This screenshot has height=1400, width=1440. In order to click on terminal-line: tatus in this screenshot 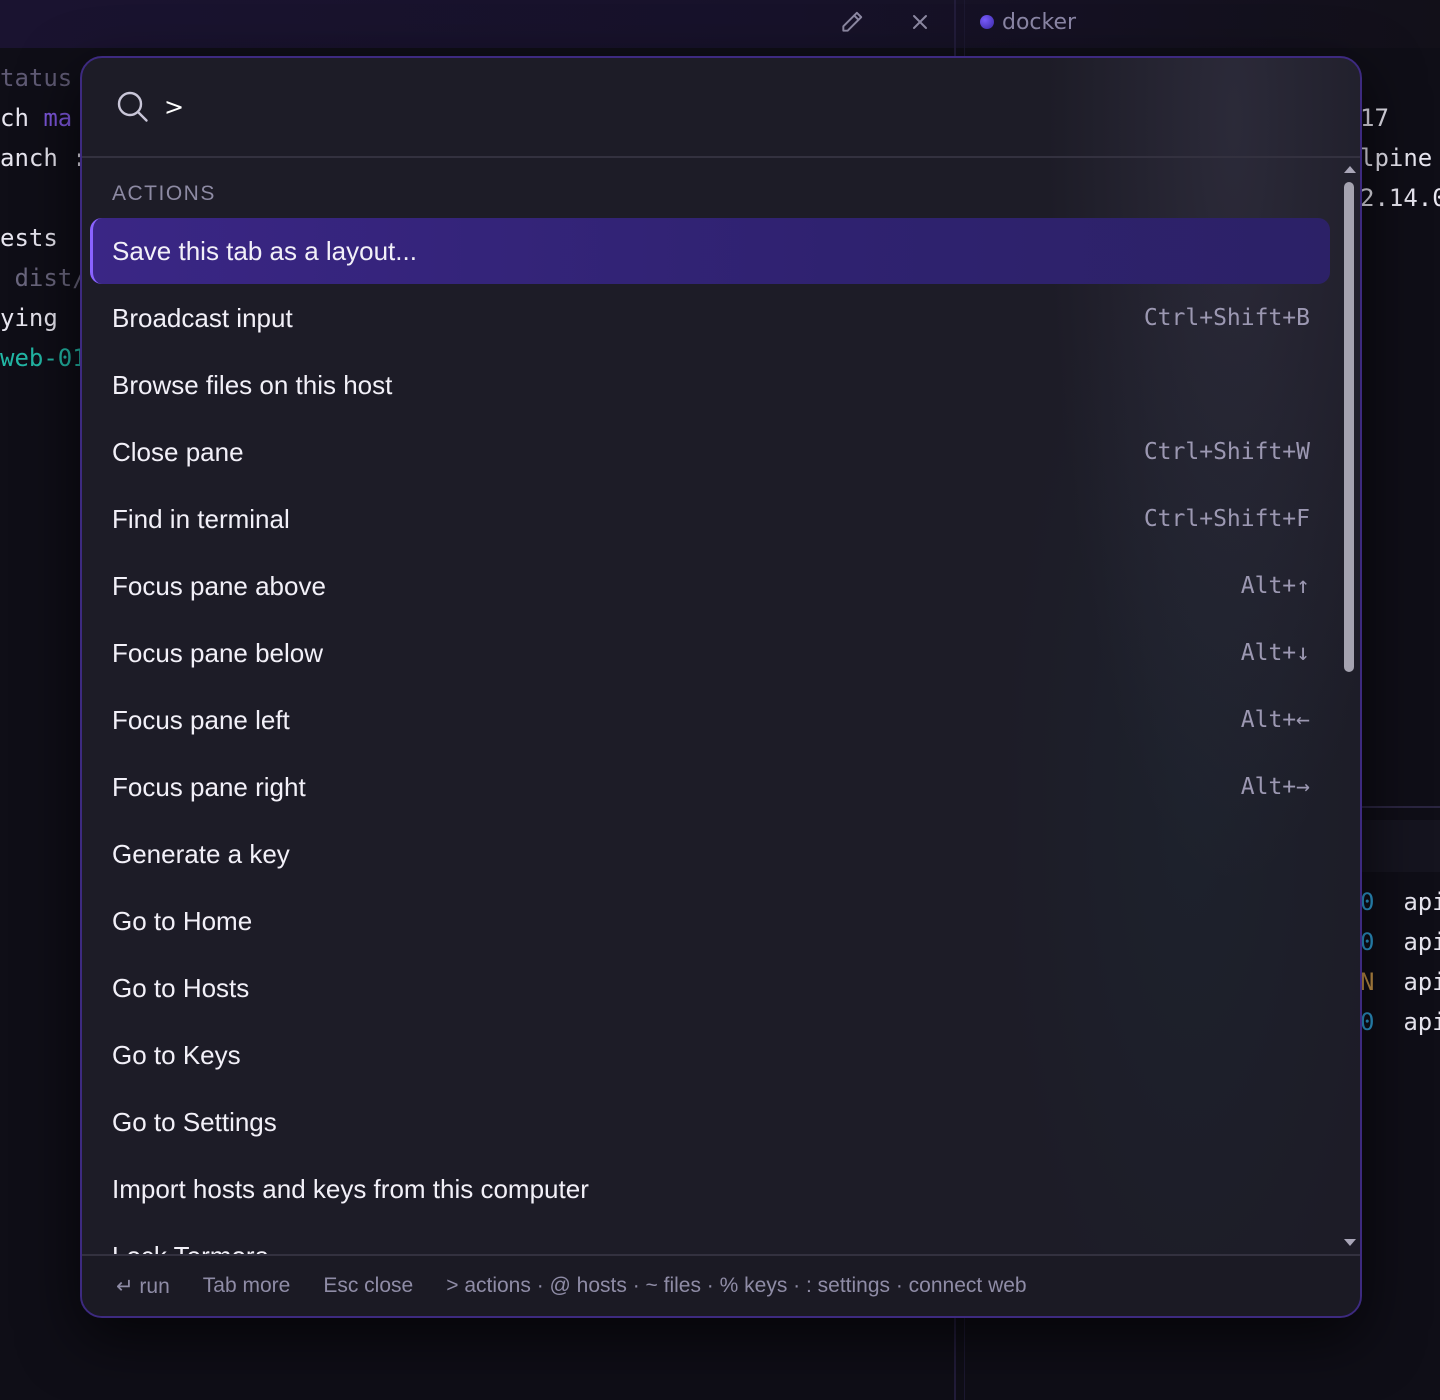, I will do `click(36, 78)`.